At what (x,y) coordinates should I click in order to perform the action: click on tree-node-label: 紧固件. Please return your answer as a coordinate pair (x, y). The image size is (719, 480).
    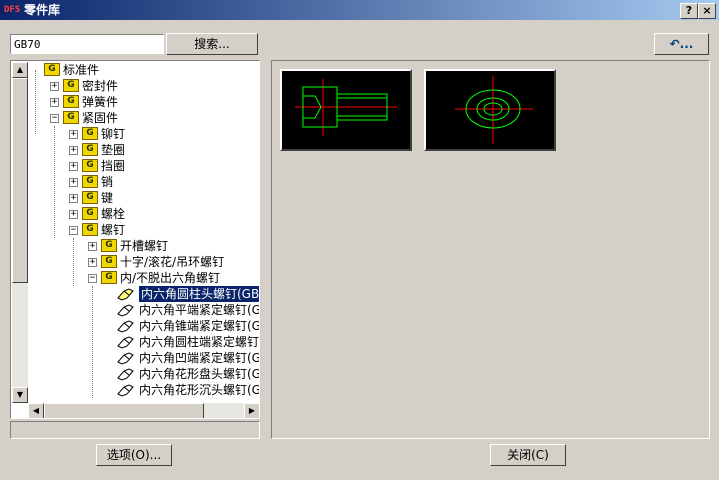
    Looking at the image, I should click on (100, 118).